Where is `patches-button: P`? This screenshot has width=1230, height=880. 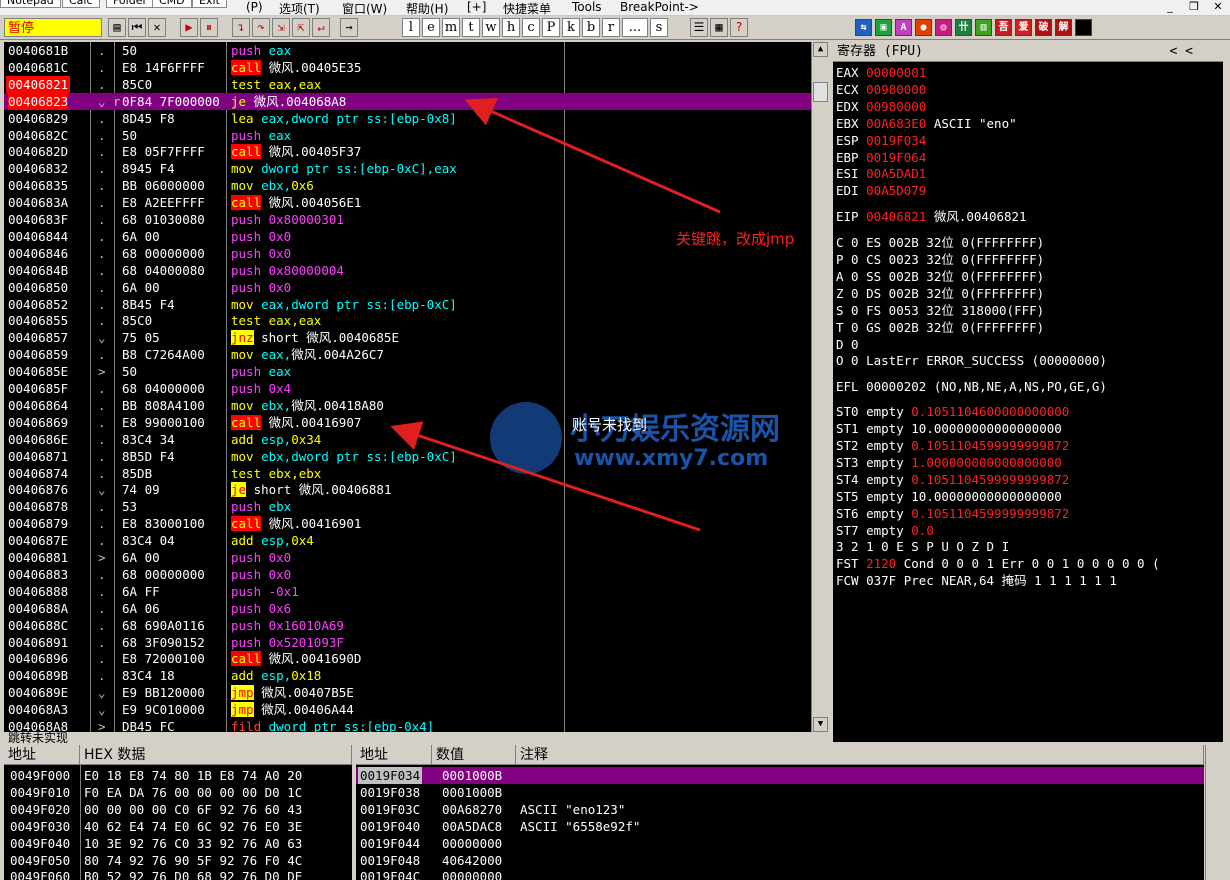
patches-button: P is located at coordinates (551, 27).